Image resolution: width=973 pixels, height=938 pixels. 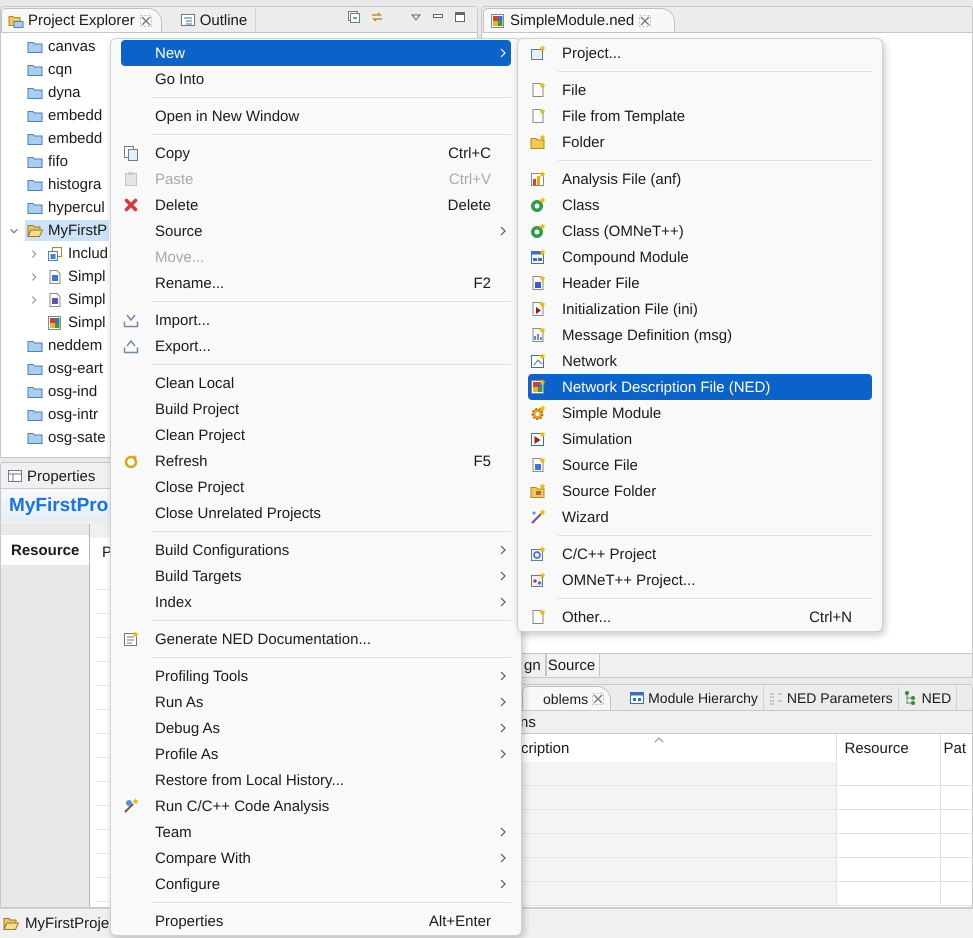 I want to click on tree-item: neddem, so click(x=64, y=345).